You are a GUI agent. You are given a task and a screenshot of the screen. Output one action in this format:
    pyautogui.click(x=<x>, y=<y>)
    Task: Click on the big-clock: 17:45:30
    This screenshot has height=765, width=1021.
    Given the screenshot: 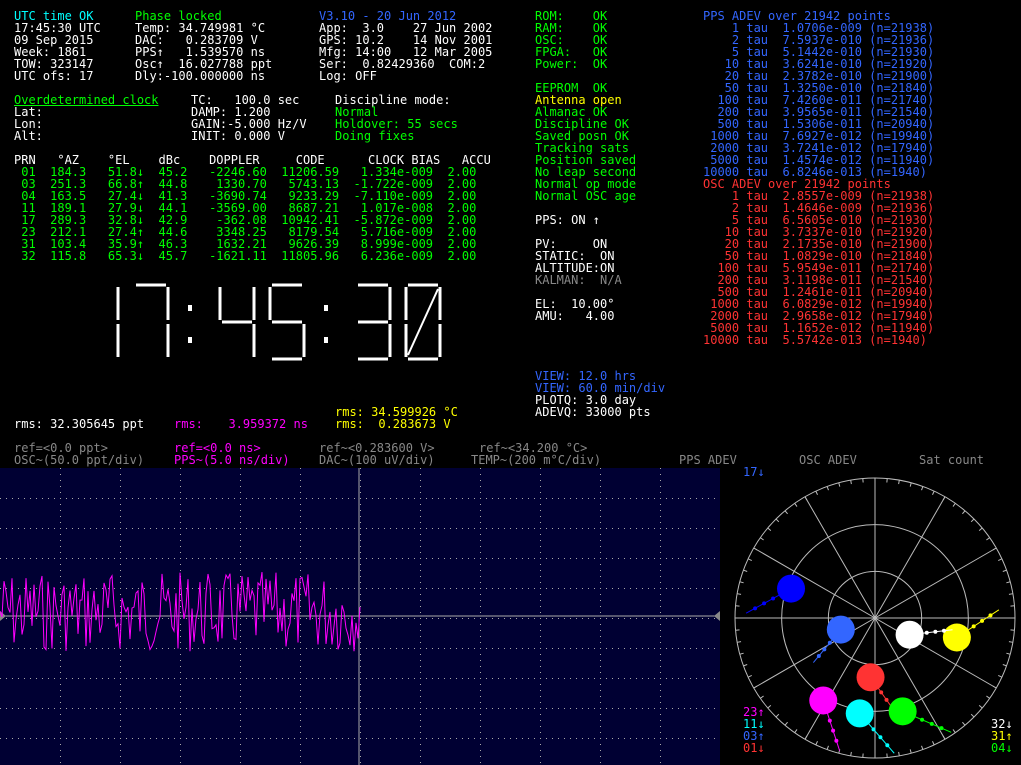 What is the action you would take?
    pyautogui.click(x=221, y=318)
    